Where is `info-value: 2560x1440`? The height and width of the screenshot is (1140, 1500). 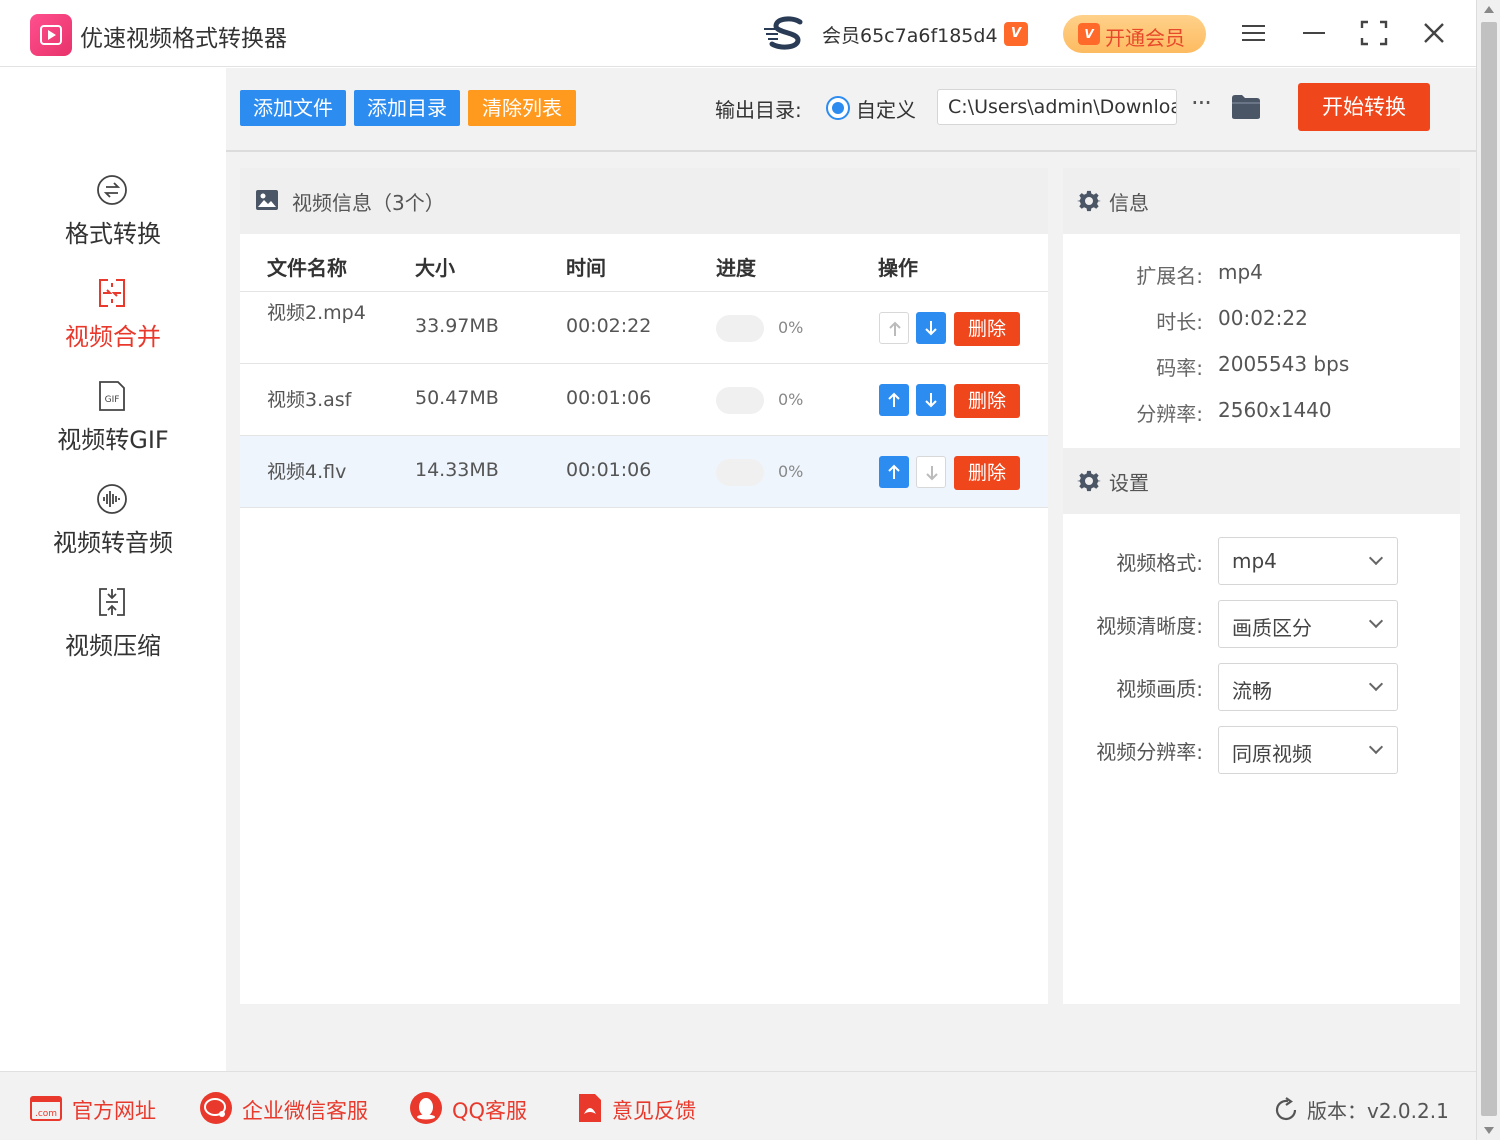
info-value: 2560x1440 is located at coordinates (1275, 410).